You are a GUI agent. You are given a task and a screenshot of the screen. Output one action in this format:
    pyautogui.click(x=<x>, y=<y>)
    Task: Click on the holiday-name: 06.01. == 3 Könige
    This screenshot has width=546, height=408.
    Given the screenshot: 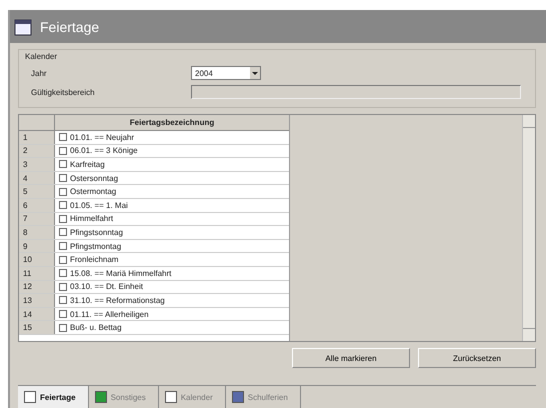 What is the action you would take?
    pyautogui.click(x=104, y=151)
    